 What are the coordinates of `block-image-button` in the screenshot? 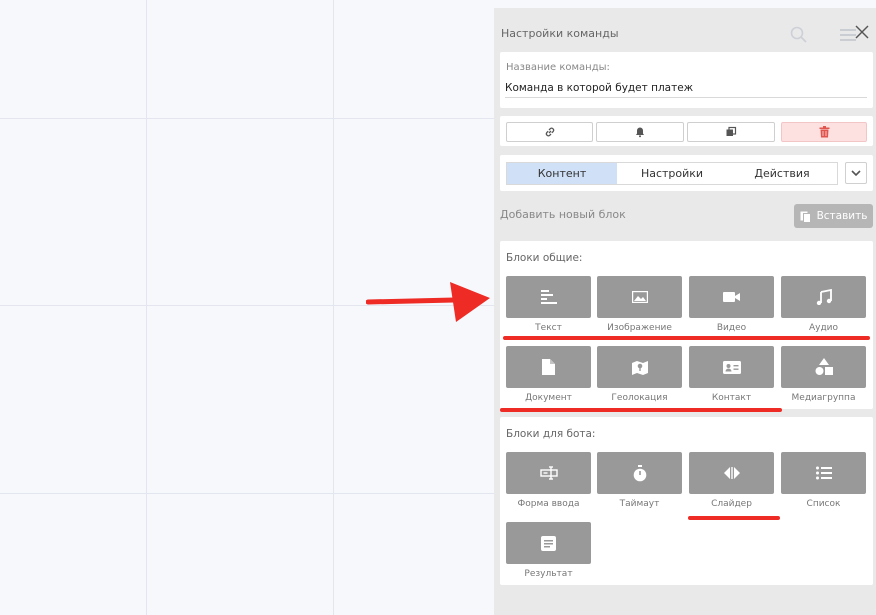 It's located at (639, 297).